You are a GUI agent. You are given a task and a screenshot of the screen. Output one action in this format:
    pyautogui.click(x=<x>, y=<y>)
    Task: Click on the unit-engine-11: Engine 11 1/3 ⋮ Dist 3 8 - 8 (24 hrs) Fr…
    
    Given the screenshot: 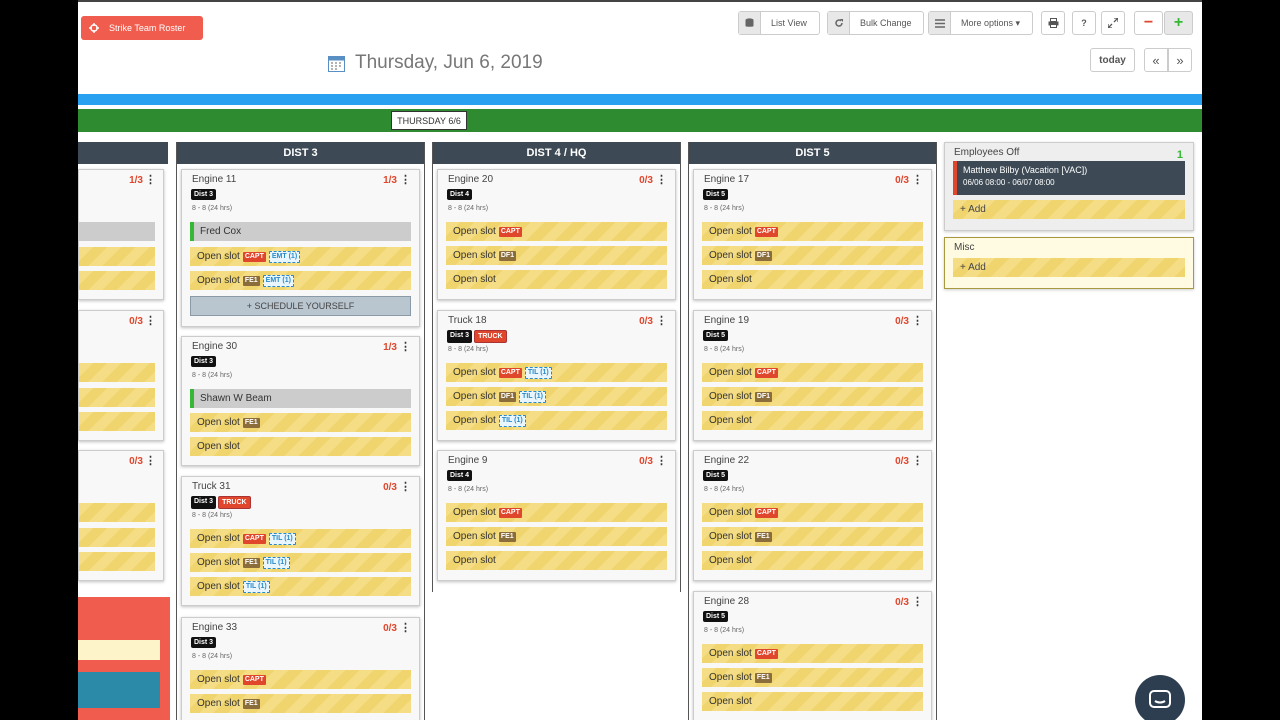 What is the action you would take?
    pyautogui.click(x=300, y=248)
    